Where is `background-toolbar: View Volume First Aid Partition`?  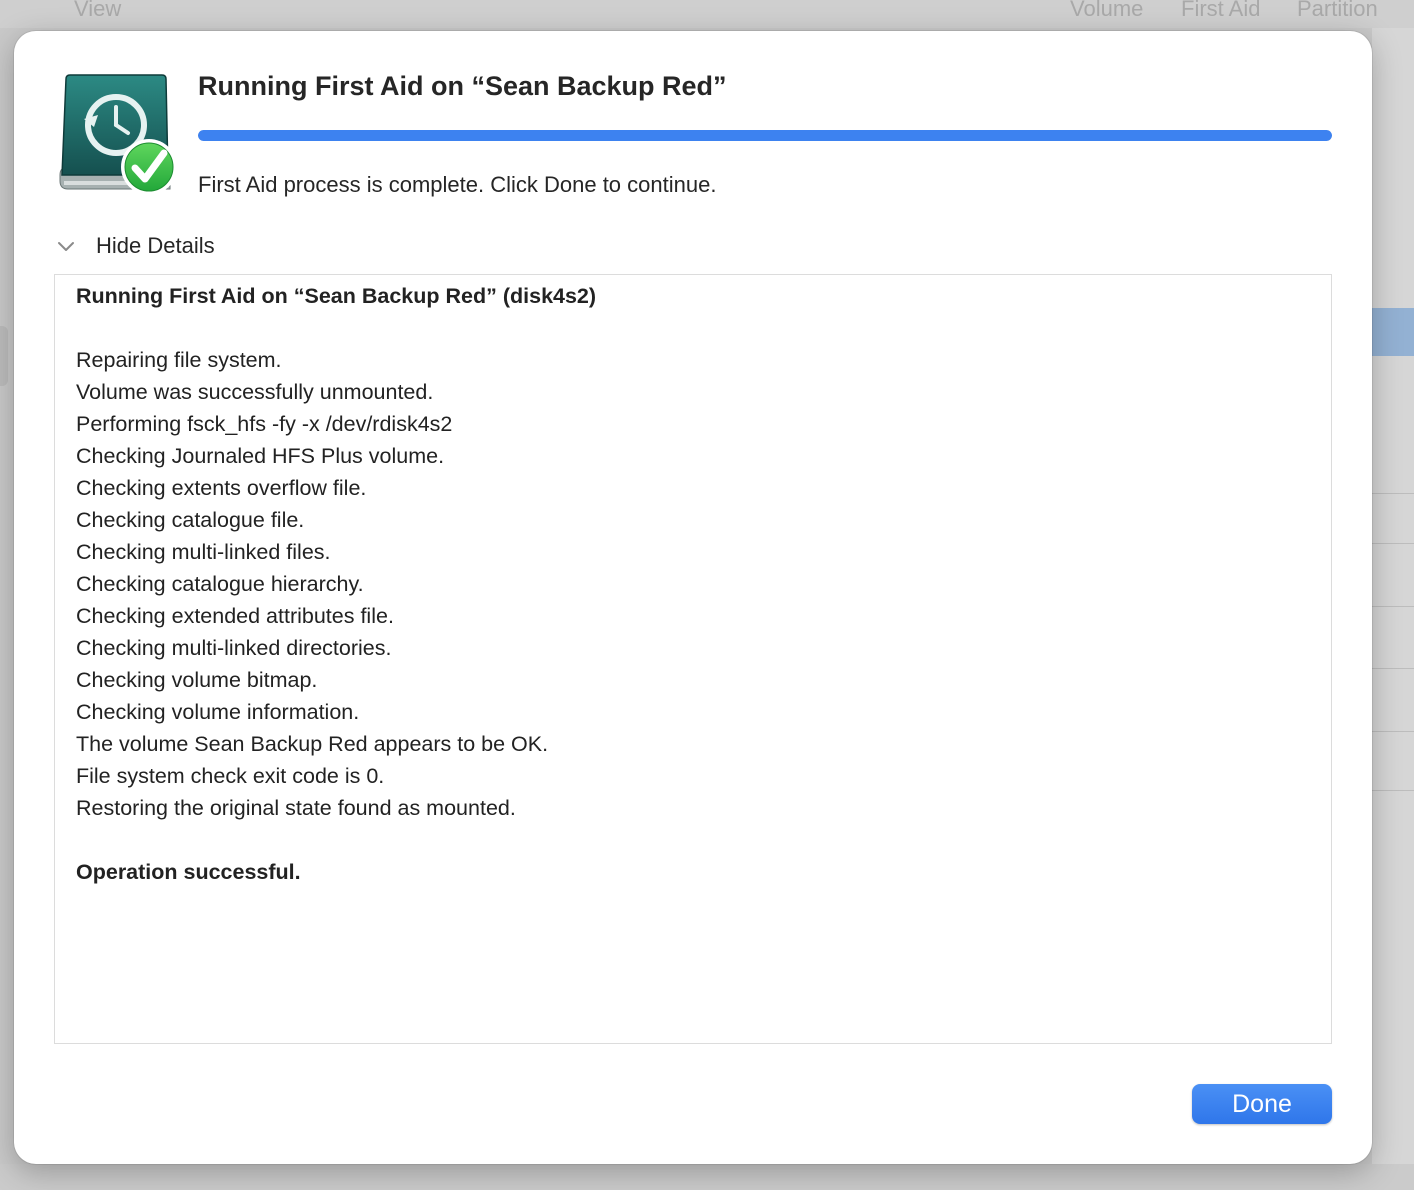
background-toolbar: View Volume First Aid Partition is located at coordinates (707, 14).